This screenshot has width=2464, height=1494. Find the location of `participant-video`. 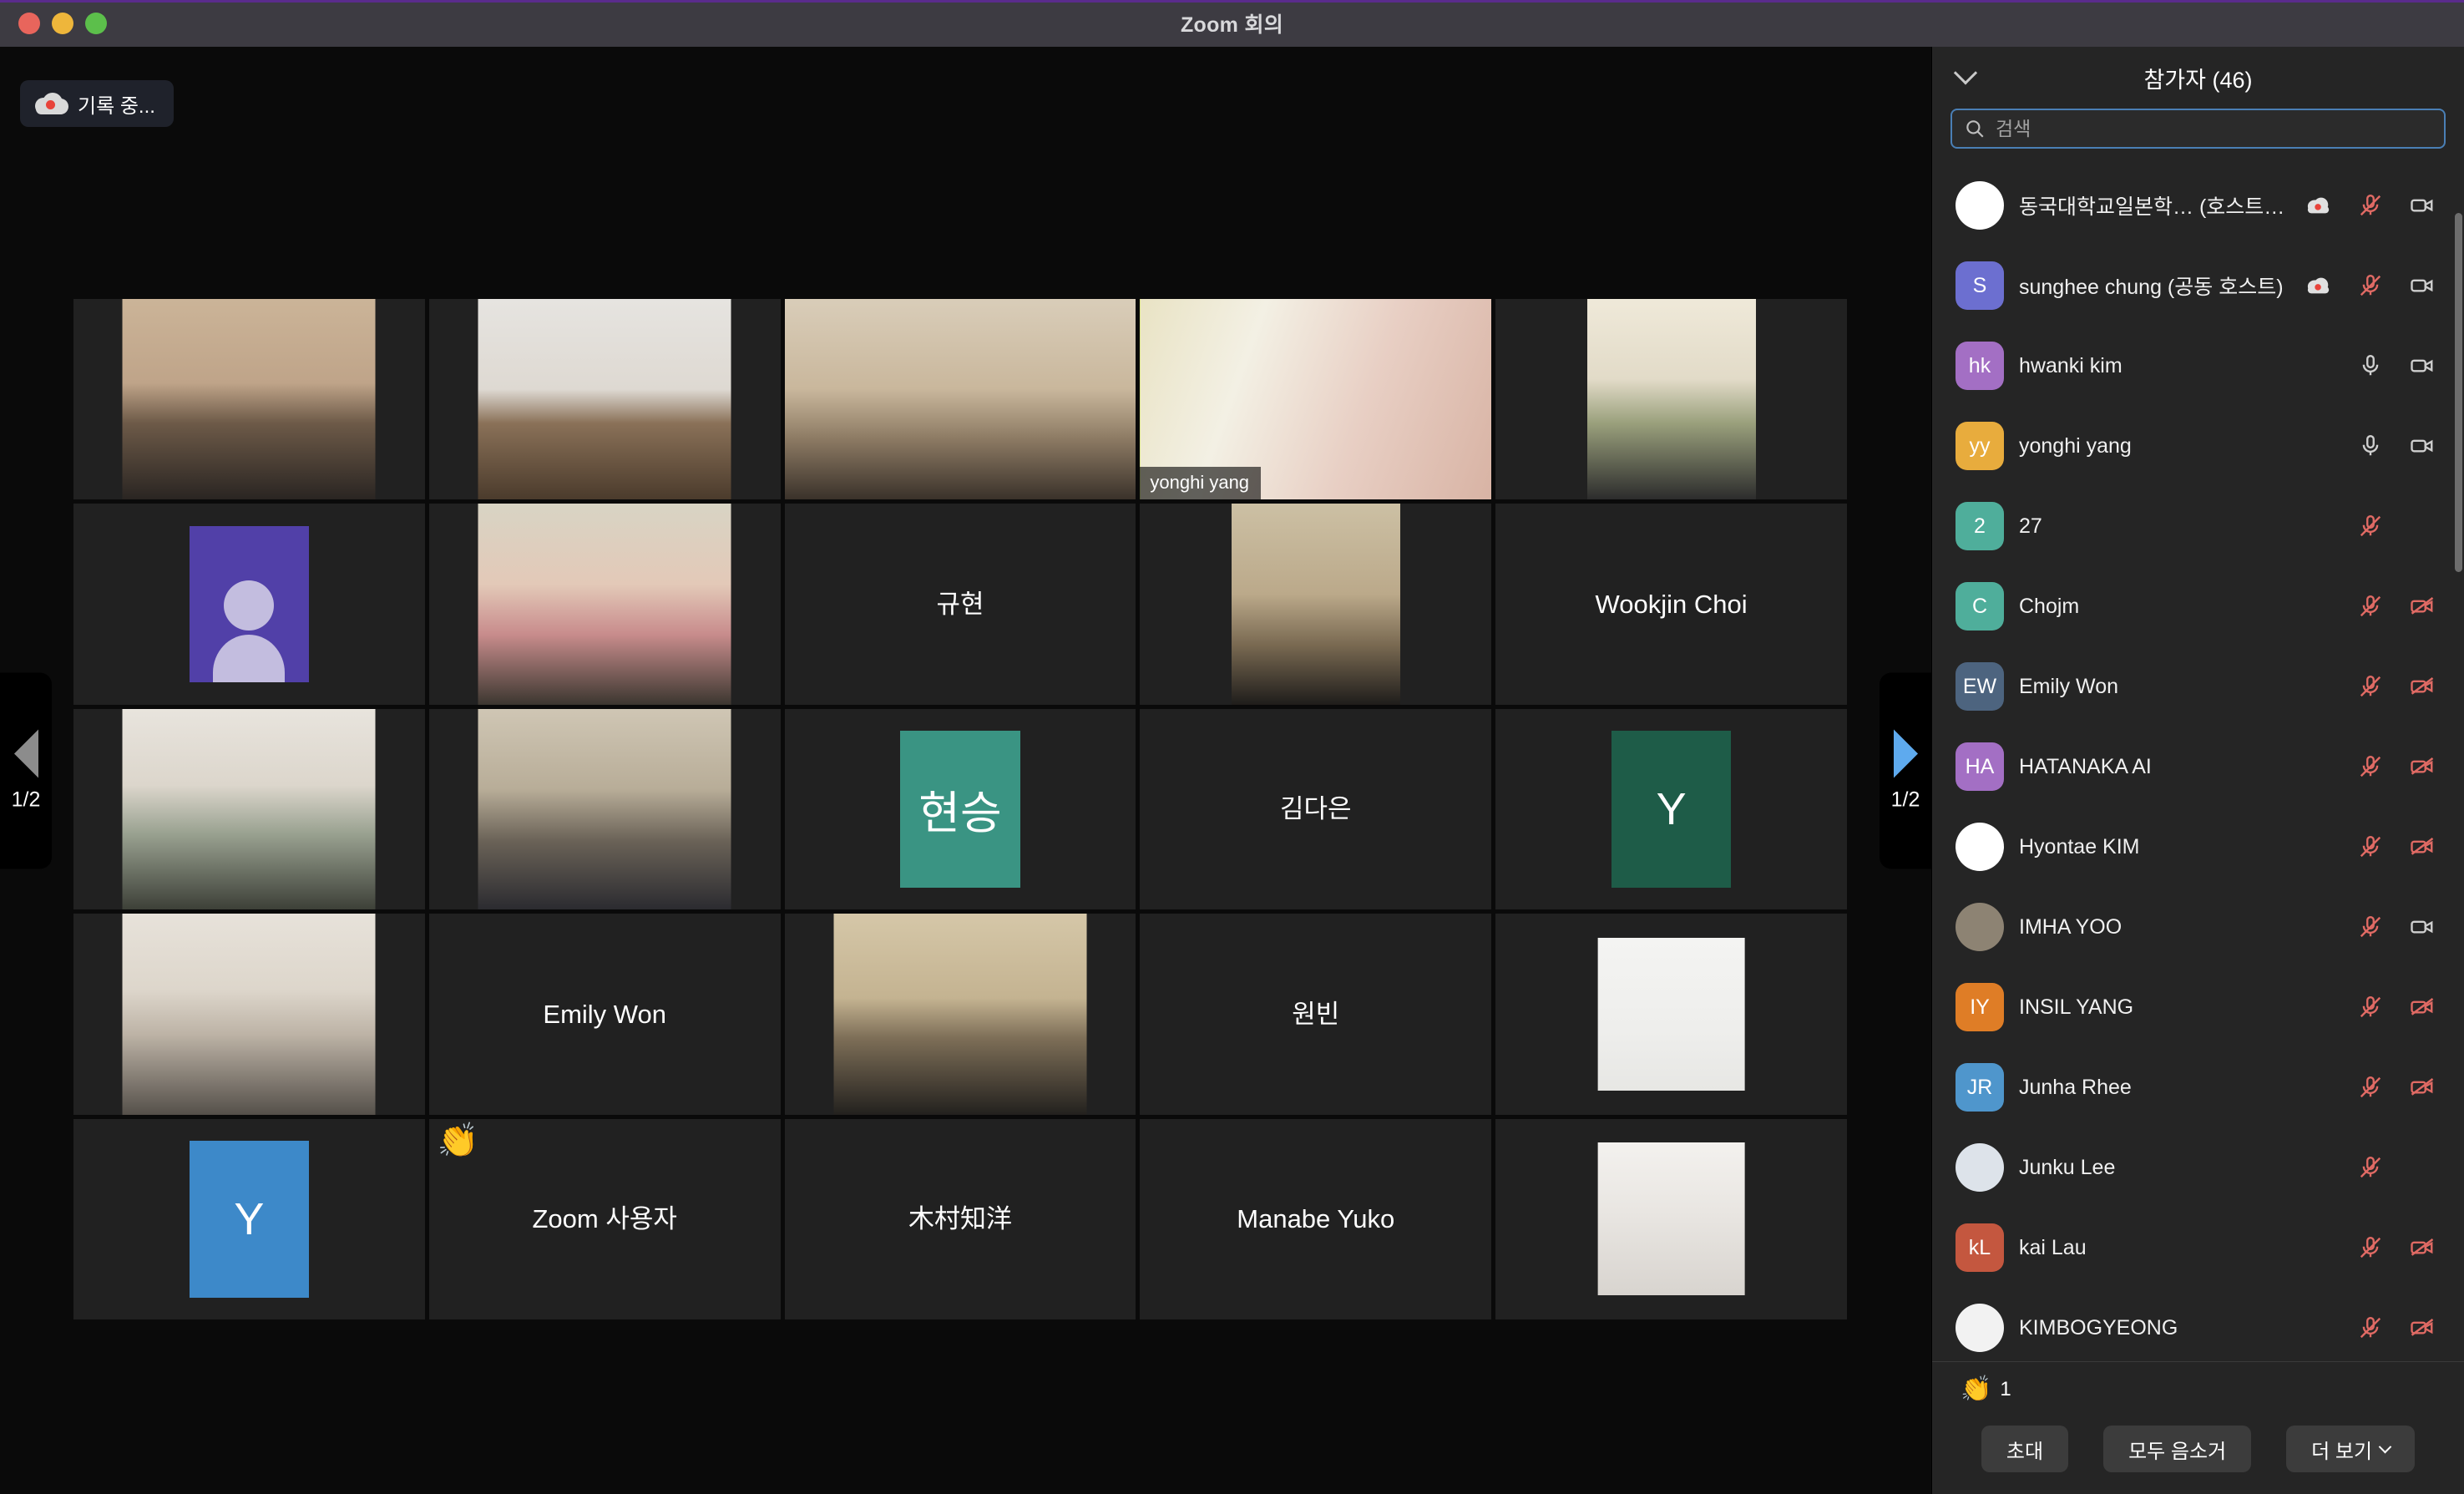

participant-video is located at coordinates (960, 399).